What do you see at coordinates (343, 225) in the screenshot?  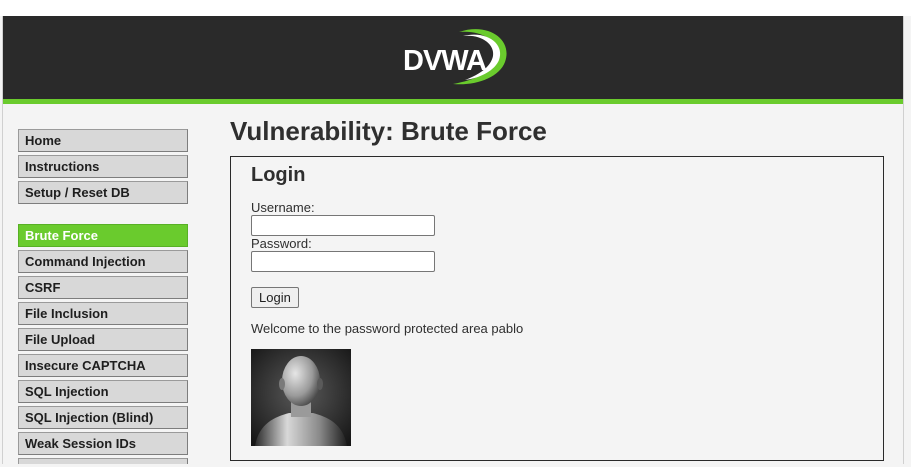 I see `username-input` at bounding box center [343, 225].